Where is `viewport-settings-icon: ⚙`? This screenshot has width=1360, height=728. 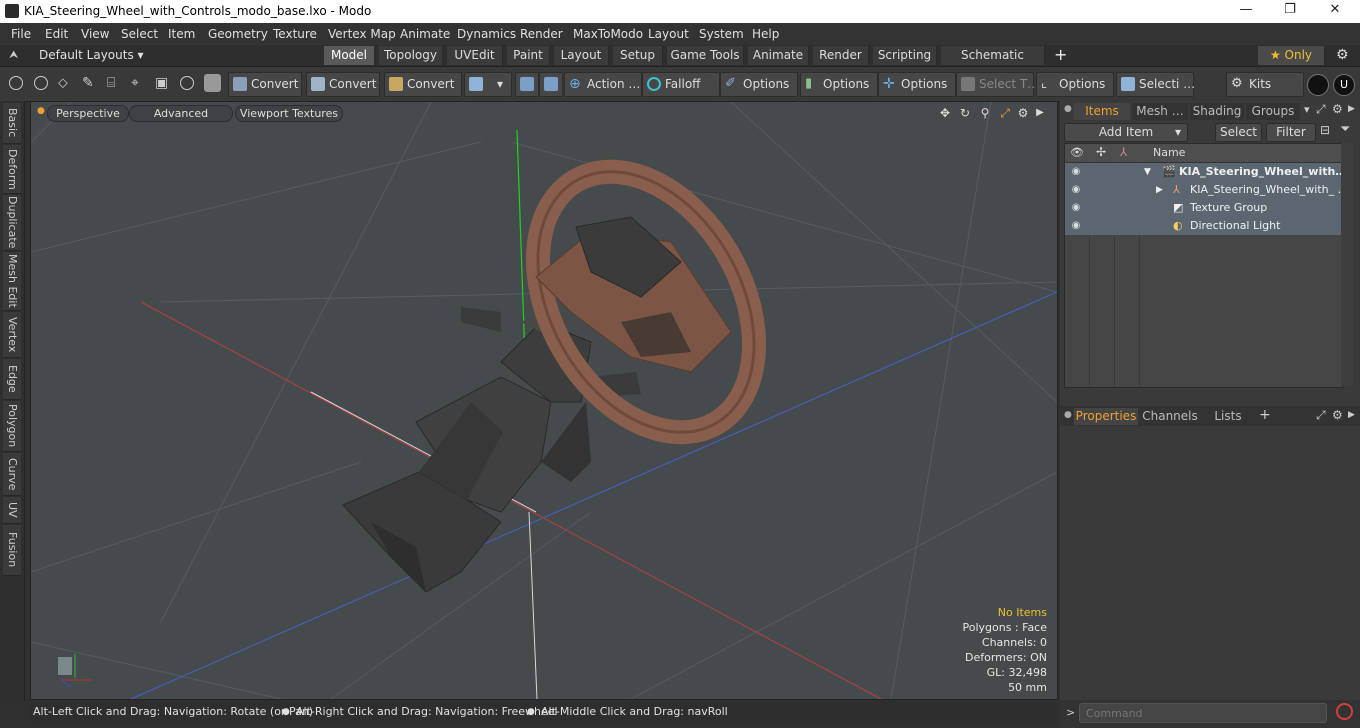
viewport-settings-icon: ⚙ is located at coordinates (1023, 113).